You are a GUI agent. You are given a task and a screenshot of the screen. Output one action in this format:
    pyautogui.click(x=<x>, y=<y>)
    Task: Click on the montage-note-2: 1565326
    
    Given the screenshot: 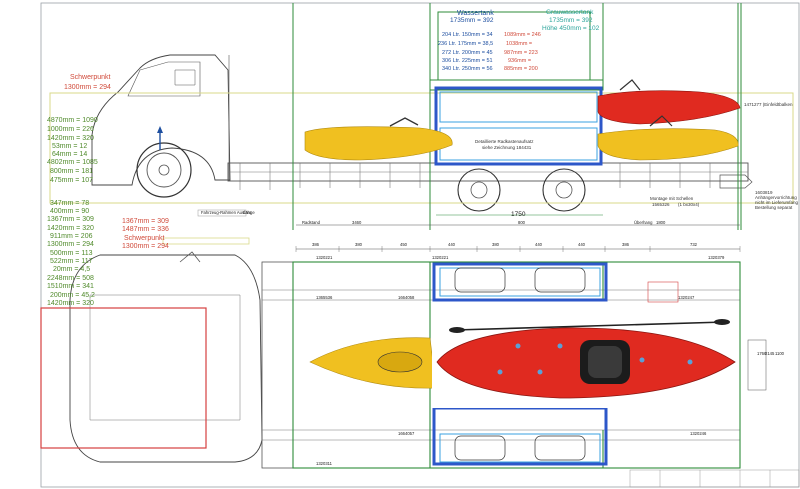 What is the action you would take?
    pyautogui.click(x=661, y=204)
    